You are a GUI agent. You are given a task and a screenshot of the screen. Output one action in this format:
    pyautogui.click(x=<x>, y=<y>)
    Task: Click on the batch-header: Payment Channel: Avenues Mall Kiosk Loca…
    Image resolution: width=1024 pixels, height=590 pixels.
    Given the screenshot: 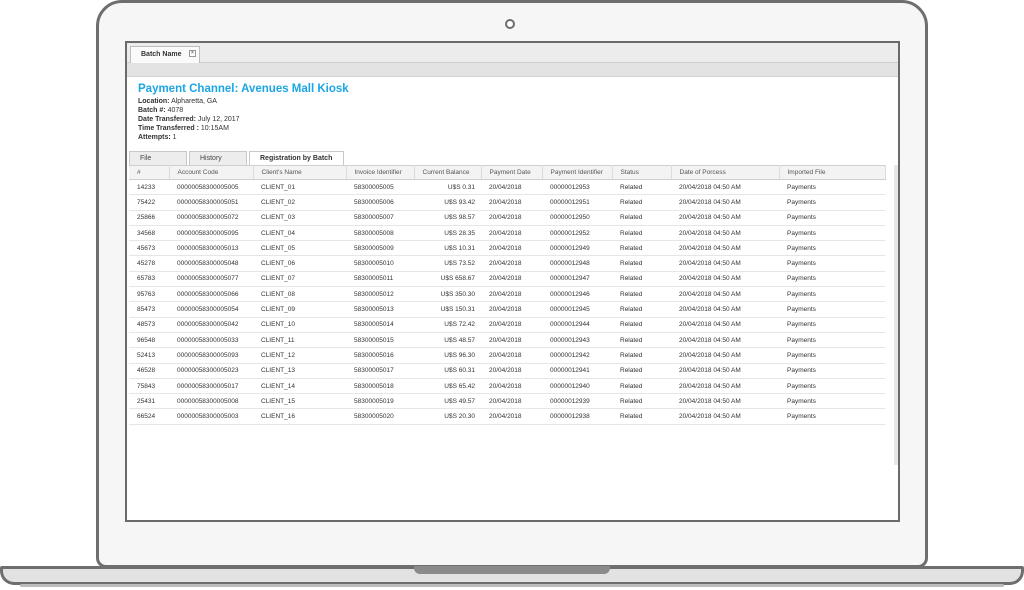 What is the action you would take?
    pyautogui.click(x=512, y=109)
    